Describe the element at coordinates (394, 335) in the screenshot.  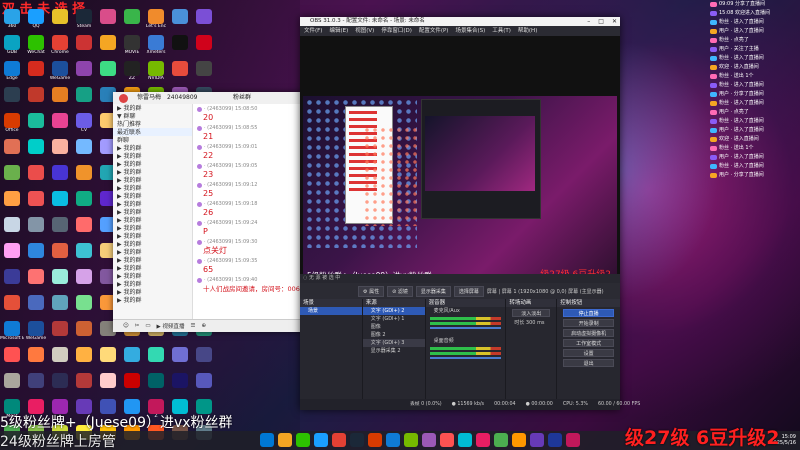
I see `source-item: 图像 2` at that location.